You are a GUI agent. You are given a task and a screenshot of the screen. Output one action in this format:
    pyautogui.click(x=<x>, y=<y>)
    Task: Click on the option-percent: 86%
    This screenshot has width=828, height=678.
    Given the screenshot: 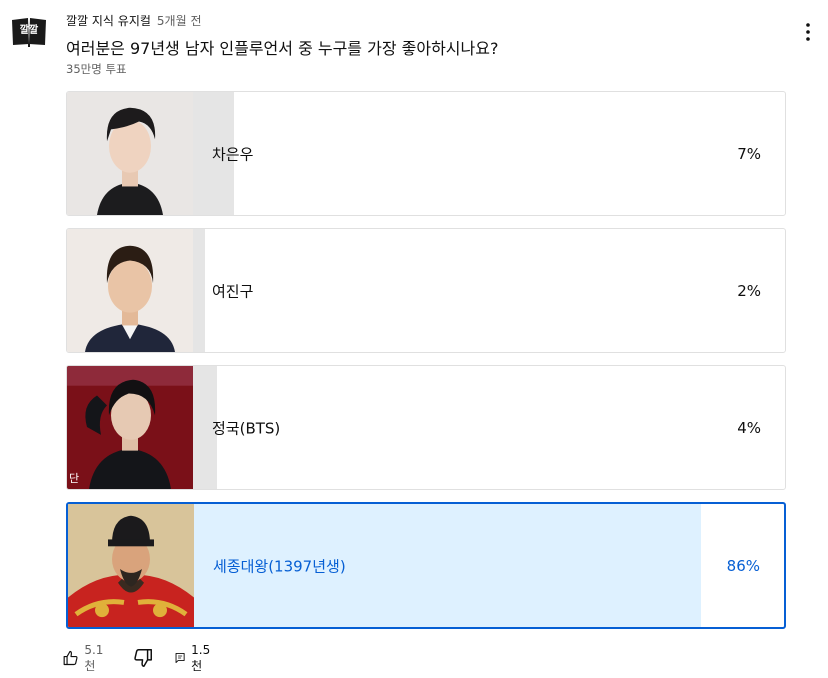 What is the action you would take?
    pyautogui.click(x=743, y=565)
    